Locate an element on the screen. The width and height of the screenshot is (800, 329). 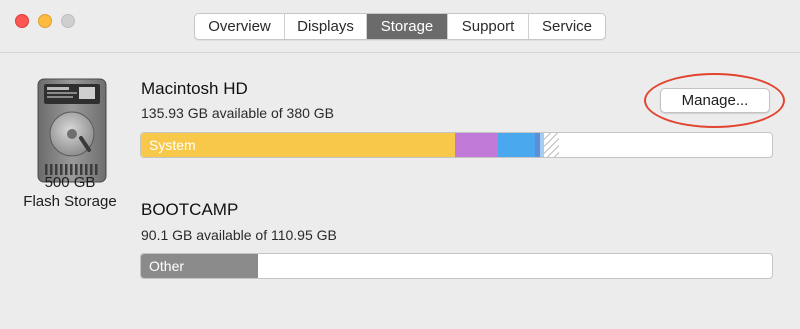
window-controls is located at coordinates (45, 21).